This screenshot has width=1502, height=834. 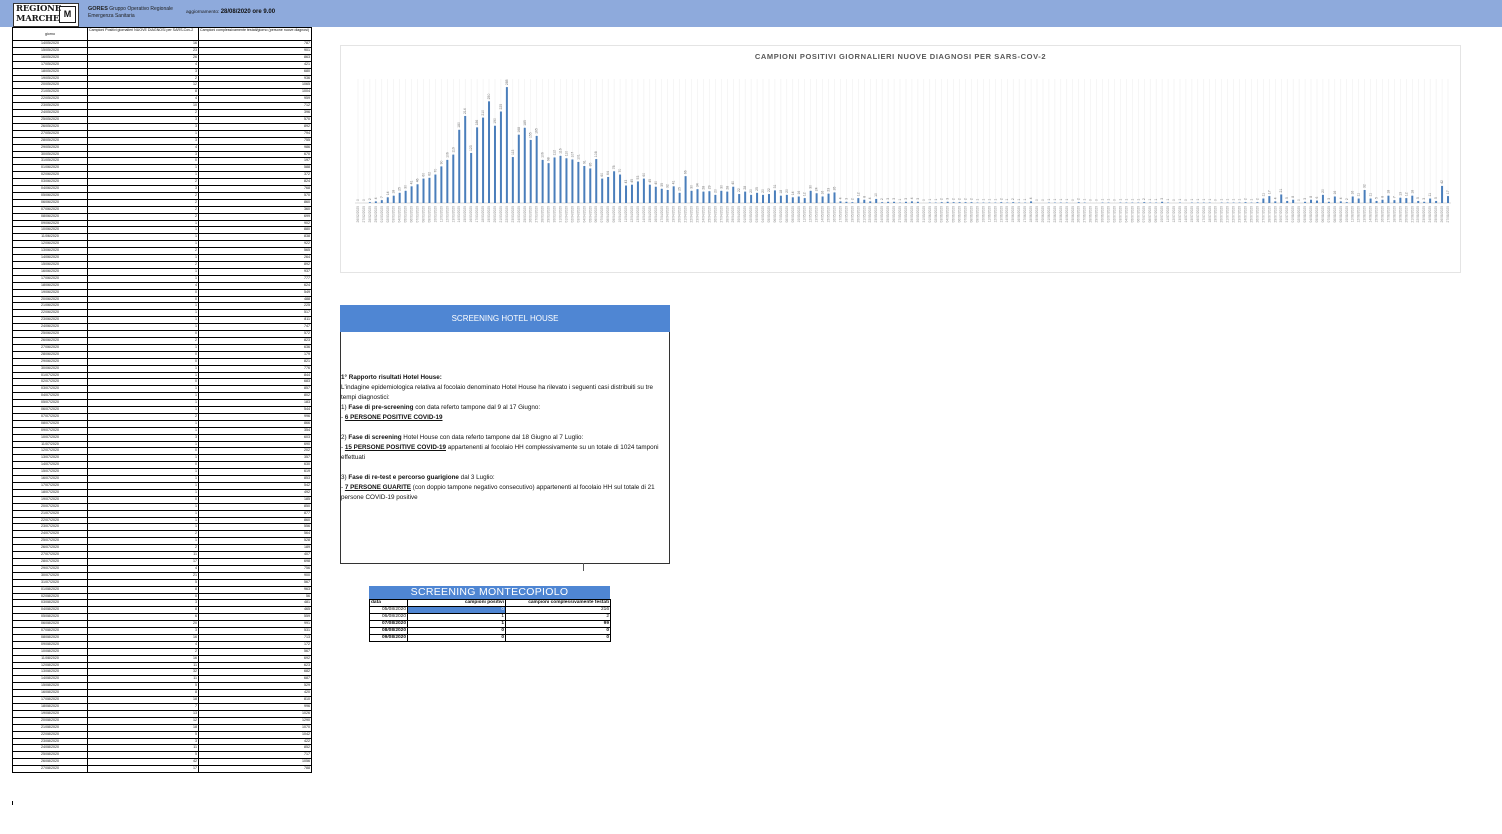 I want to click on cell-date: 23/07/2020, so click(x=50, y=527).